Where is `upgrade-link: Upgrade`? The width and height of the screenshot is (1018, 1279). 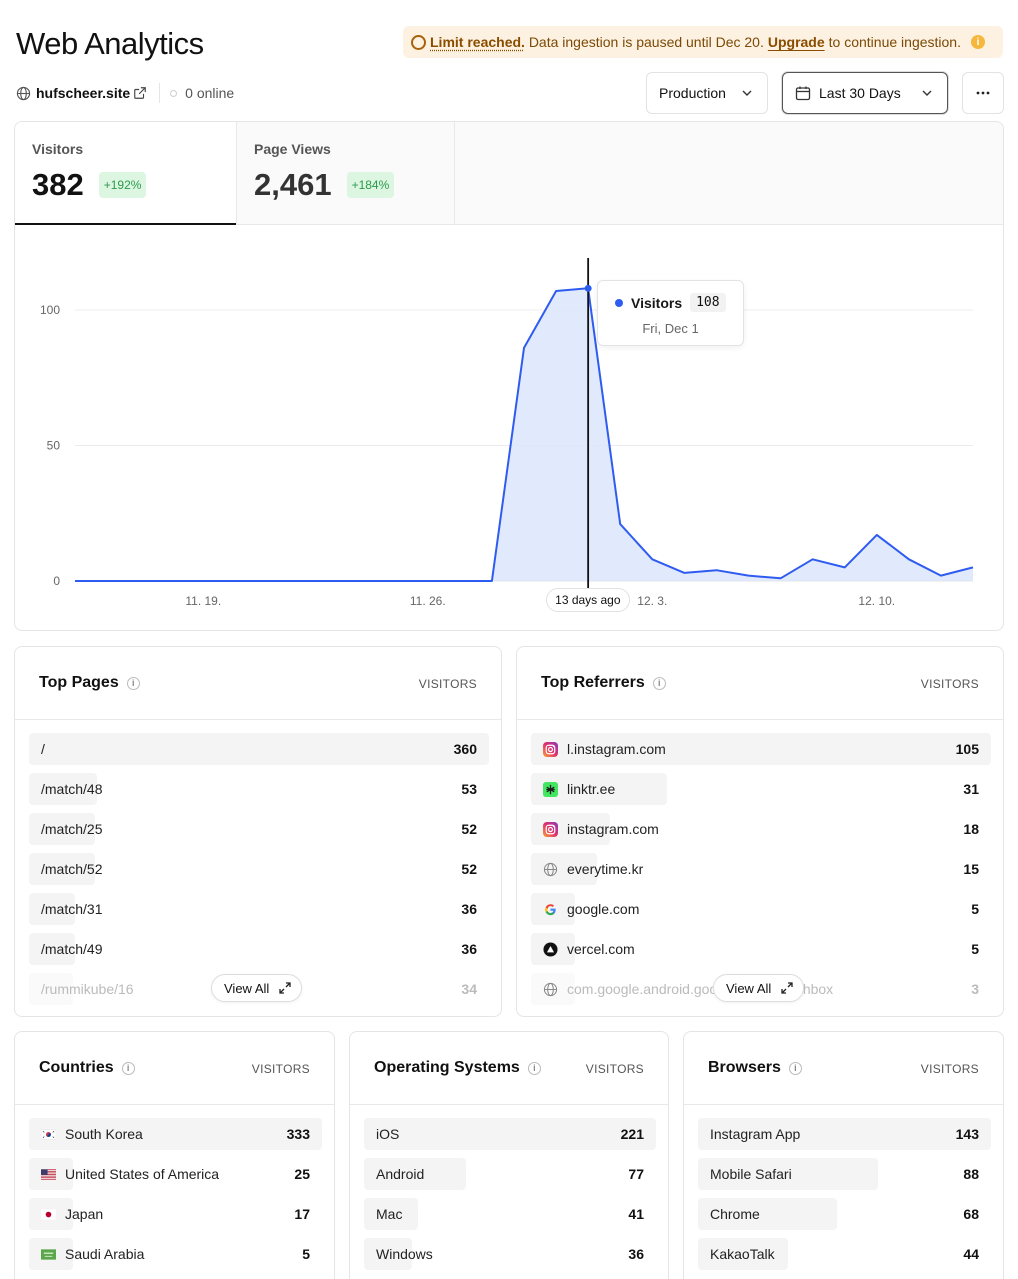
upgrade-link: Upgrade is located at coordinates (796, 42).